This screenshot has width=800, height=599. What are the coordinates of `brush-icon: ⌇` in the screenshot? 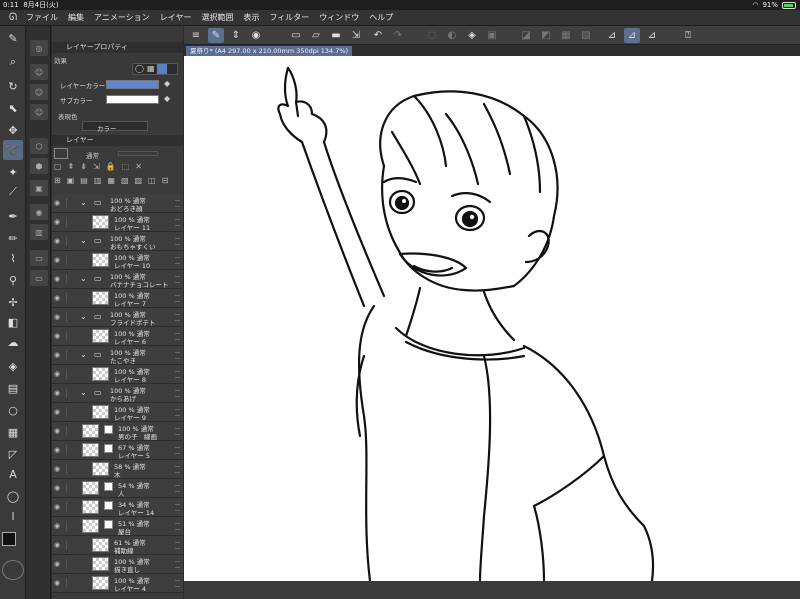 It's located at (13, 258).